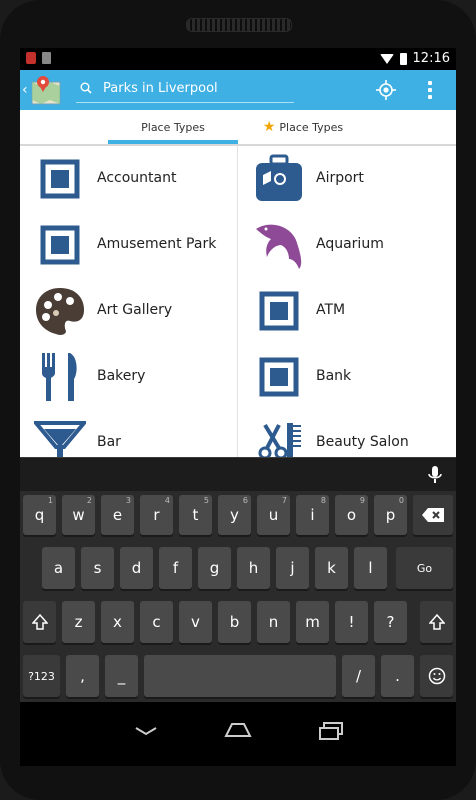 The height and width of the screenshot is (800, 476). What do you see at coordinates (86, 88) in the screenshot?
I see `search-icon` at bounding box center [86, 88].